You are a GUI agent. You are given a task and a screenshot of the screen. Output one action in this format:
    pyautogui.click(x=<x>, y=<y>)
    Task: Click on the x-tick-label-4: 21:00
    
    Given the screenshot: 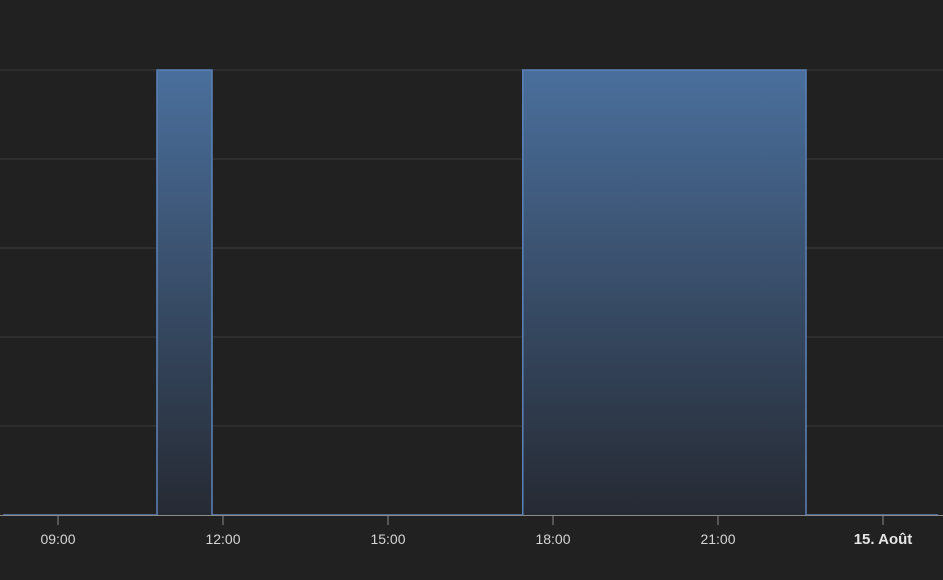 What is the action you would take?
    pyautogui.click(x=717, y=539)
    